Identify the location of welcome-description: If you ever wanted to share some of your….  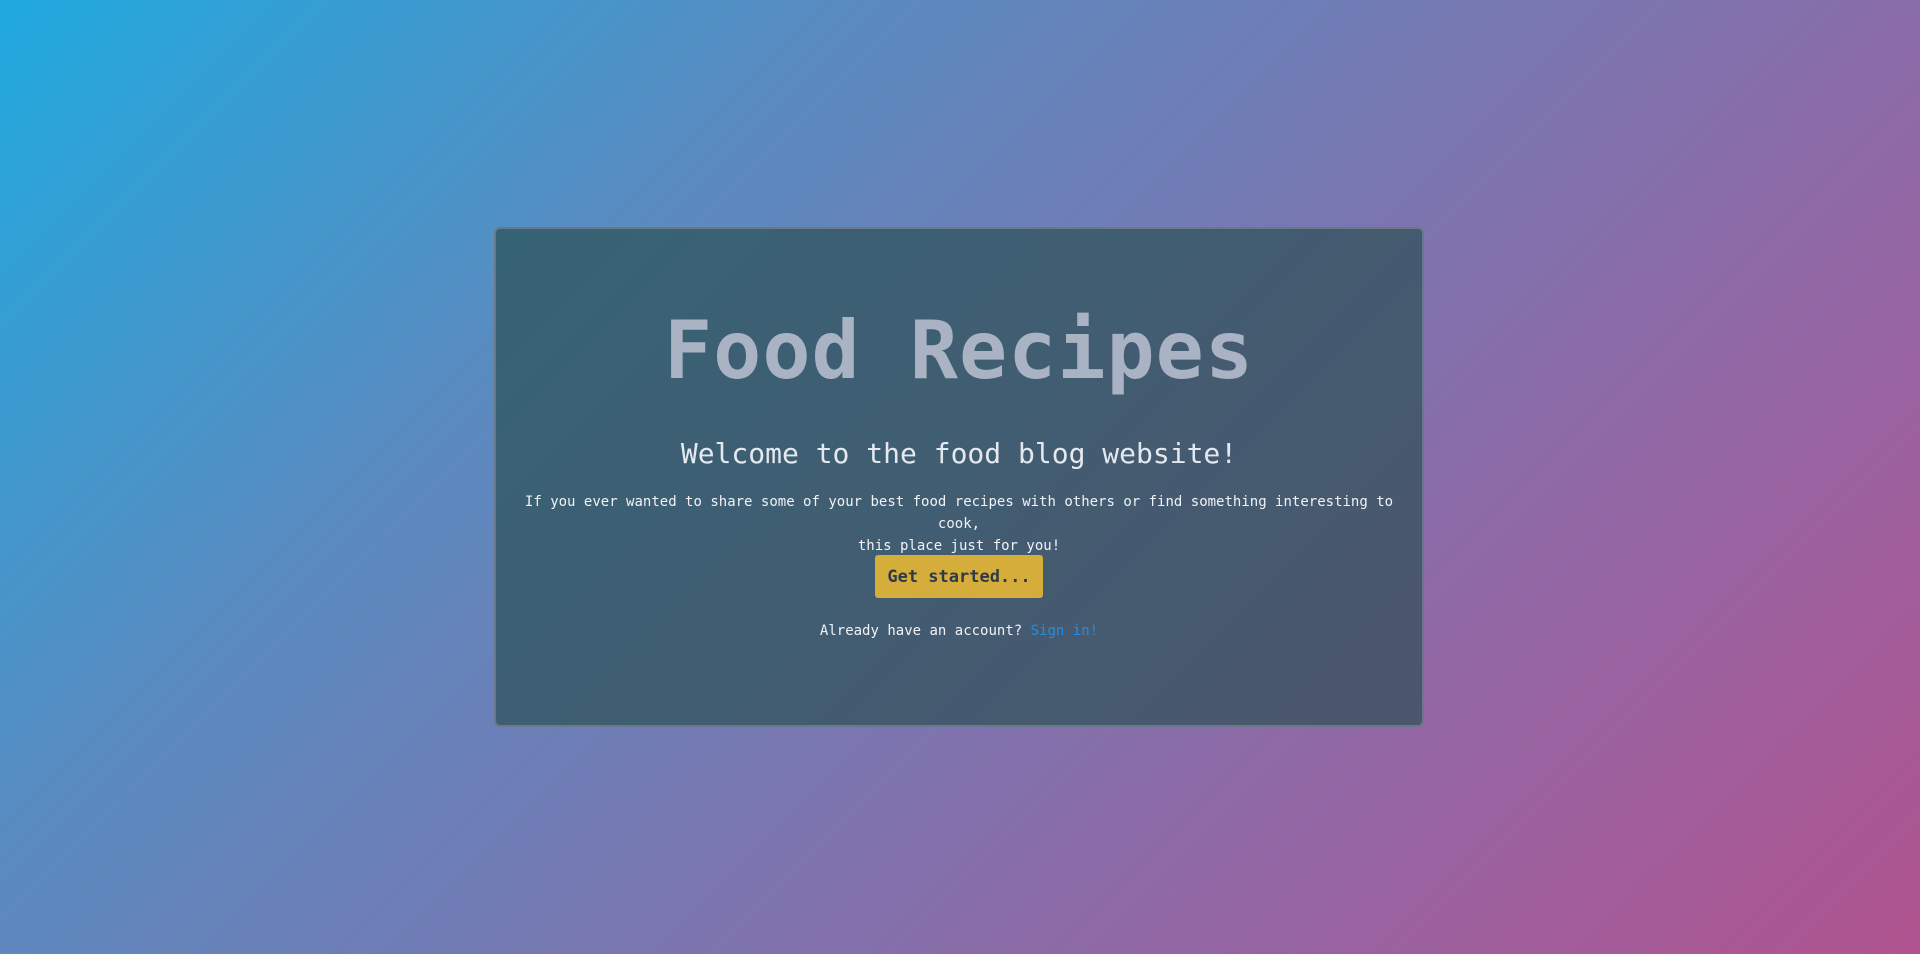
(959, 524).